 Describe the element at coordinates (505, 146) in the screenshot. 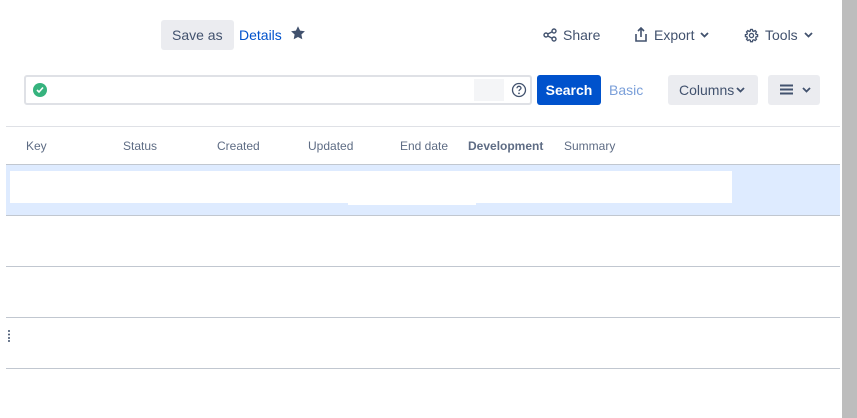

I see `column-header-development: Development` at that location.